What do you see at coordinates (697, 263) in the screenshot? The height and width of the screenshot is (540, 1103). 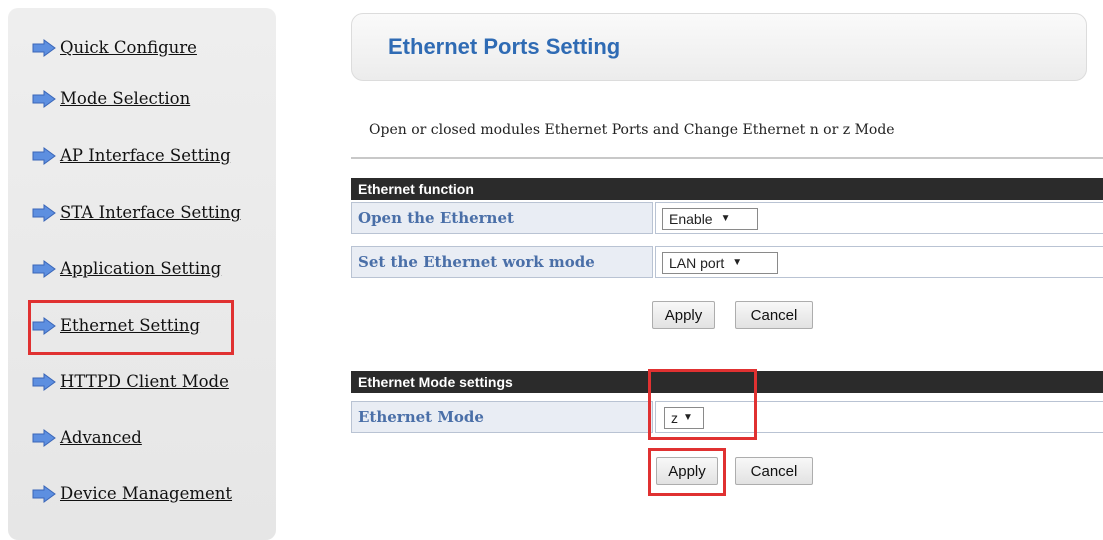 I see `select-value: LAN port` at bounding box center [697, 263].